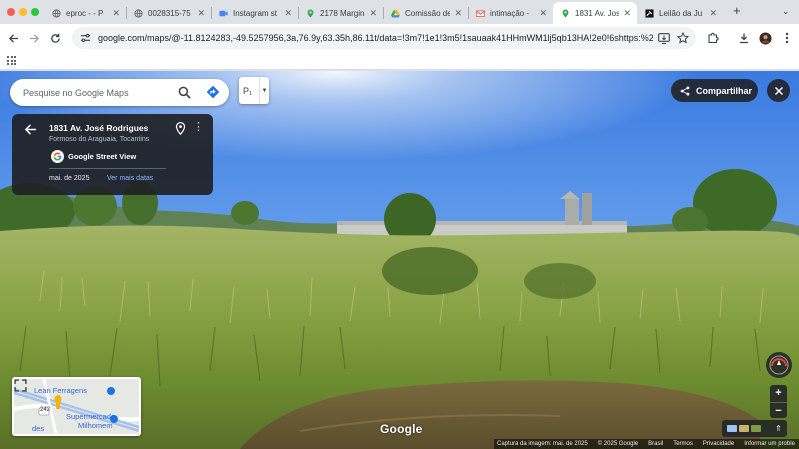  What do you see at coordinates (769, 444) in the screenshot?
I see `report-problem-link: Informar um proble` at bounding box center [769, 444].